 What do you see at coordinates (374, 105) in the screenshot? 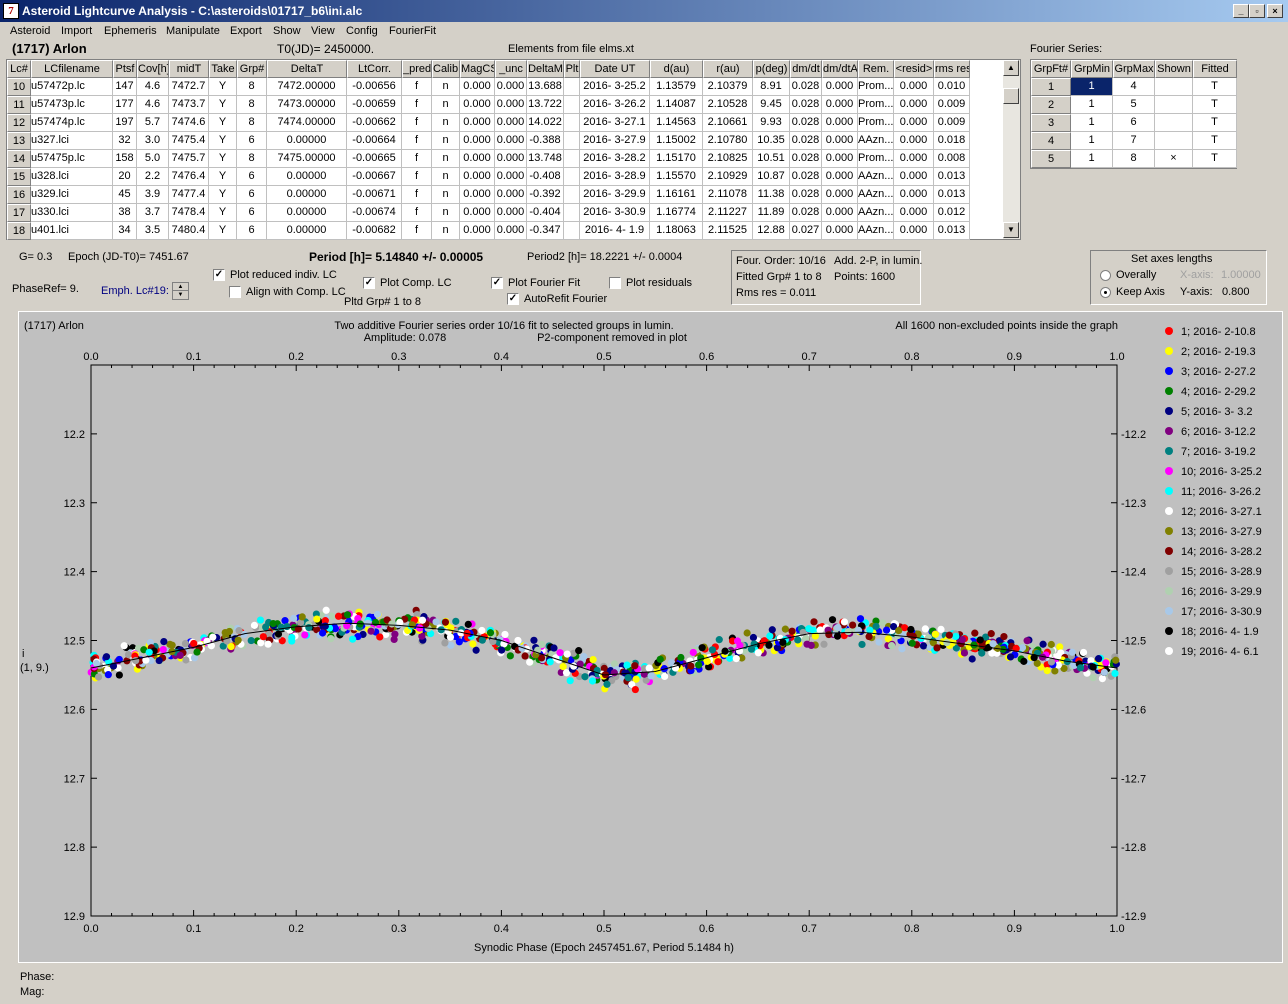
I see `lc-table-cell: -0.00659` at bounding box center [374, 105].